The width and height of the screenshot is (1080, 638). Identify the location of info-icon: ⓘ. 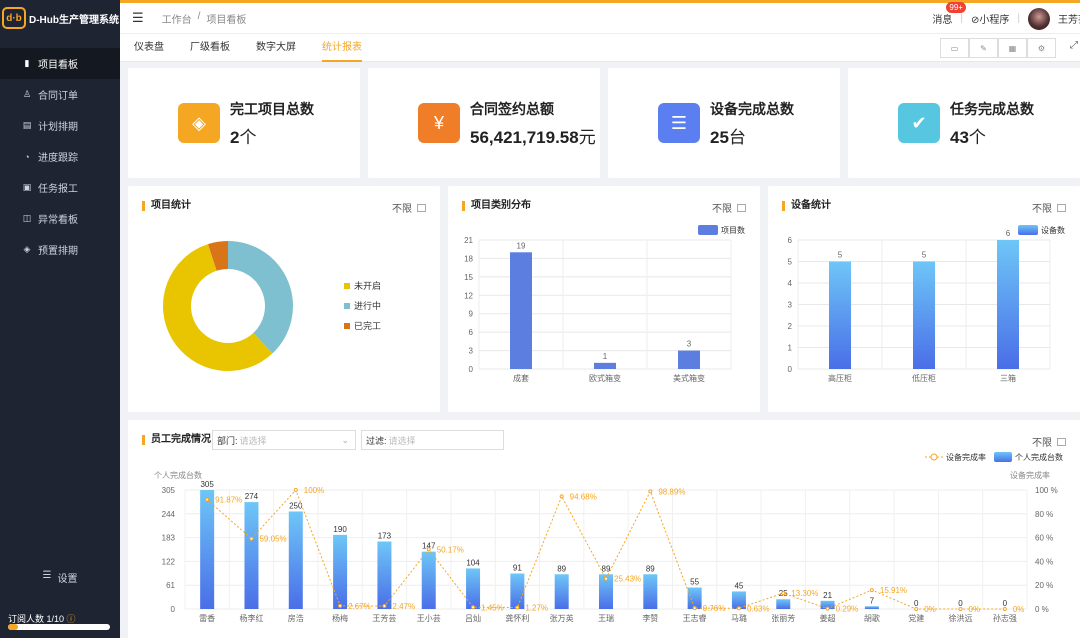
(71, 619).